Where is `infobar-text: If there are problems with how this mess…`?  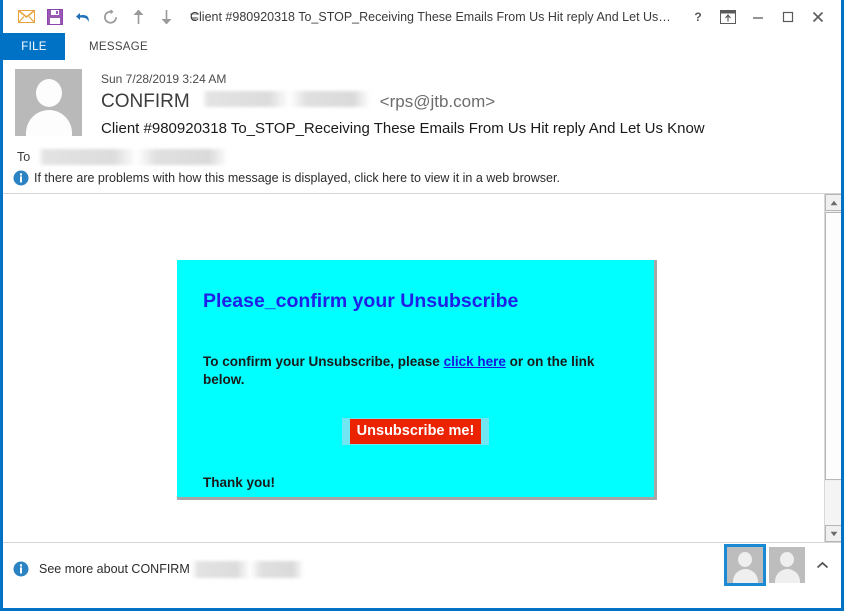
infobar-text: If there are problems with how this mess… is located at coordinates (297, 178).